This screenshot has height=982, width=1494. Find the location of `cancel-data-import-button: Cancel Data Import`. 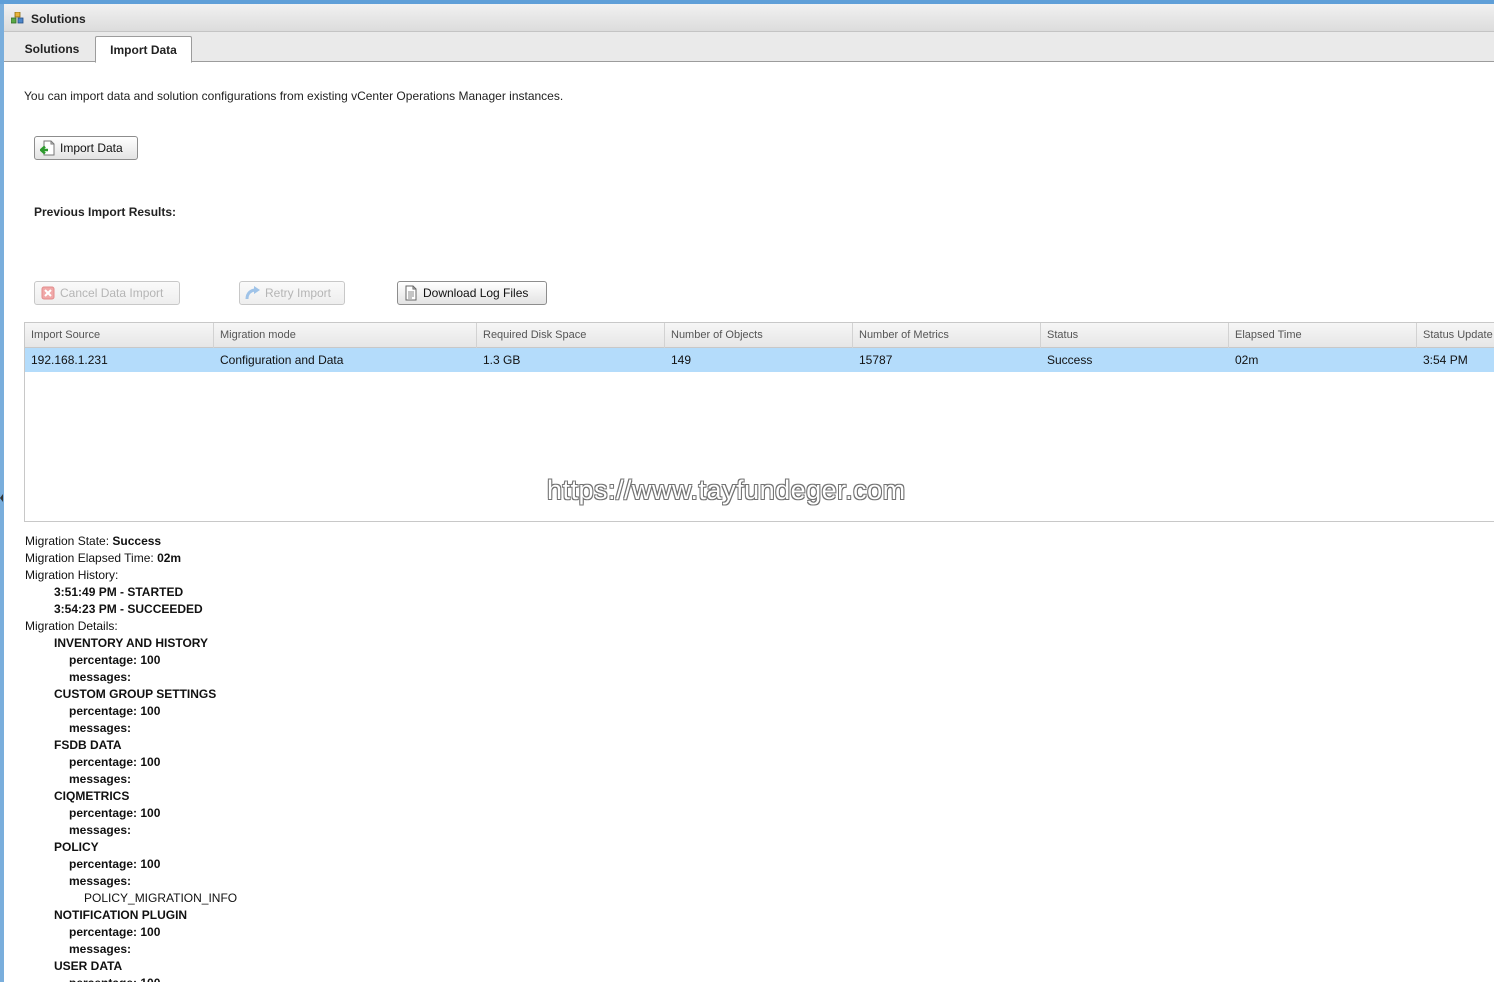

cancel-data-import-button: Cancel Data Import is located at coordinates (107, 293).